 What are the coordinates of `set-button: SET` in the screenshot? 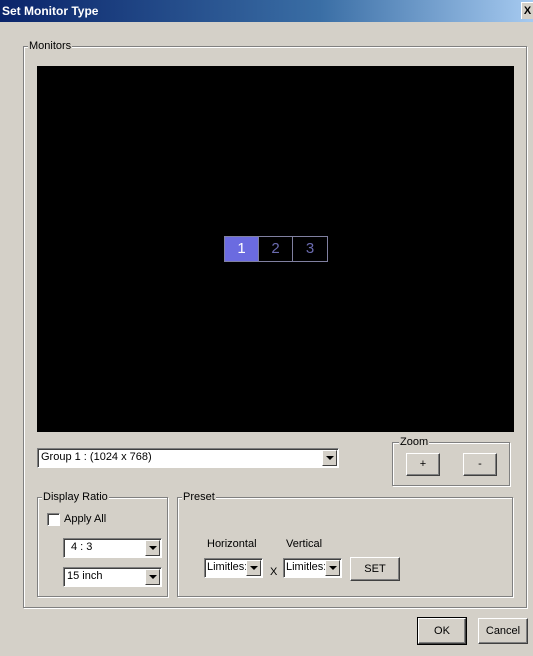 It's located at (375, 569).